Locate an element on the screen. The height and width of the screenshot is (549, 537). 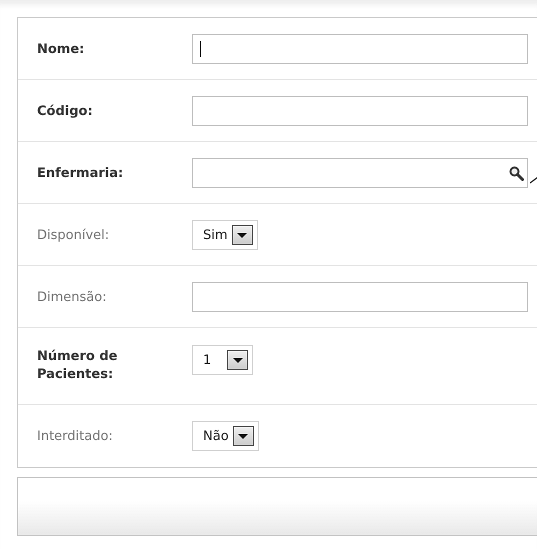
dropdown: Sim is located at coordinates (225, 235).